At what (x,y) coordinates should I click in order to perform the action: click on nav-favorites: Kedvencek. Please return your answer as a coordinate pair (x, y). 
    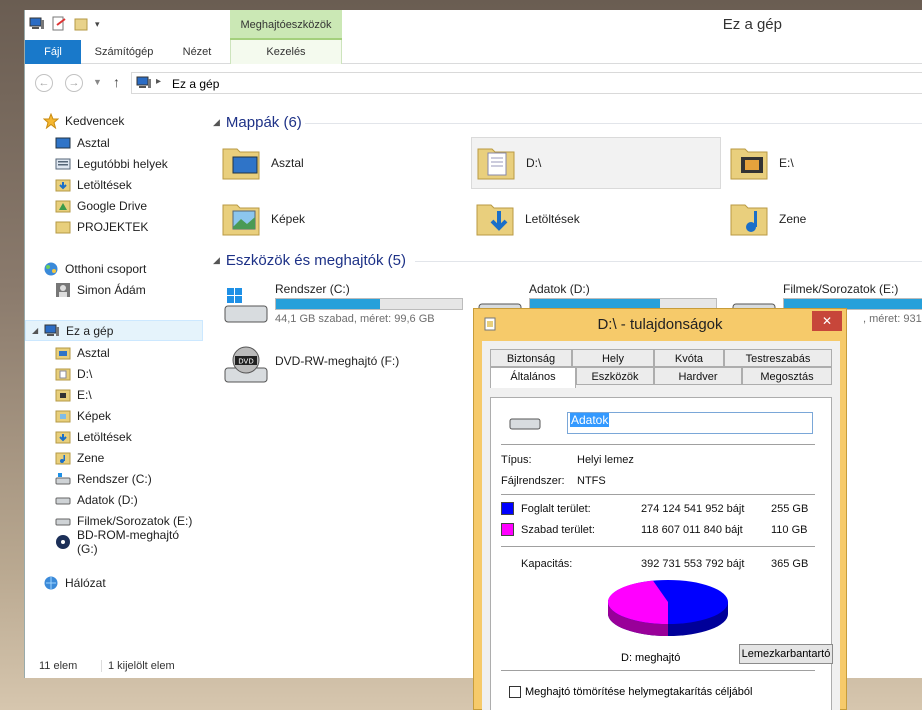
    Looking at the image, I should click on (114, 120).